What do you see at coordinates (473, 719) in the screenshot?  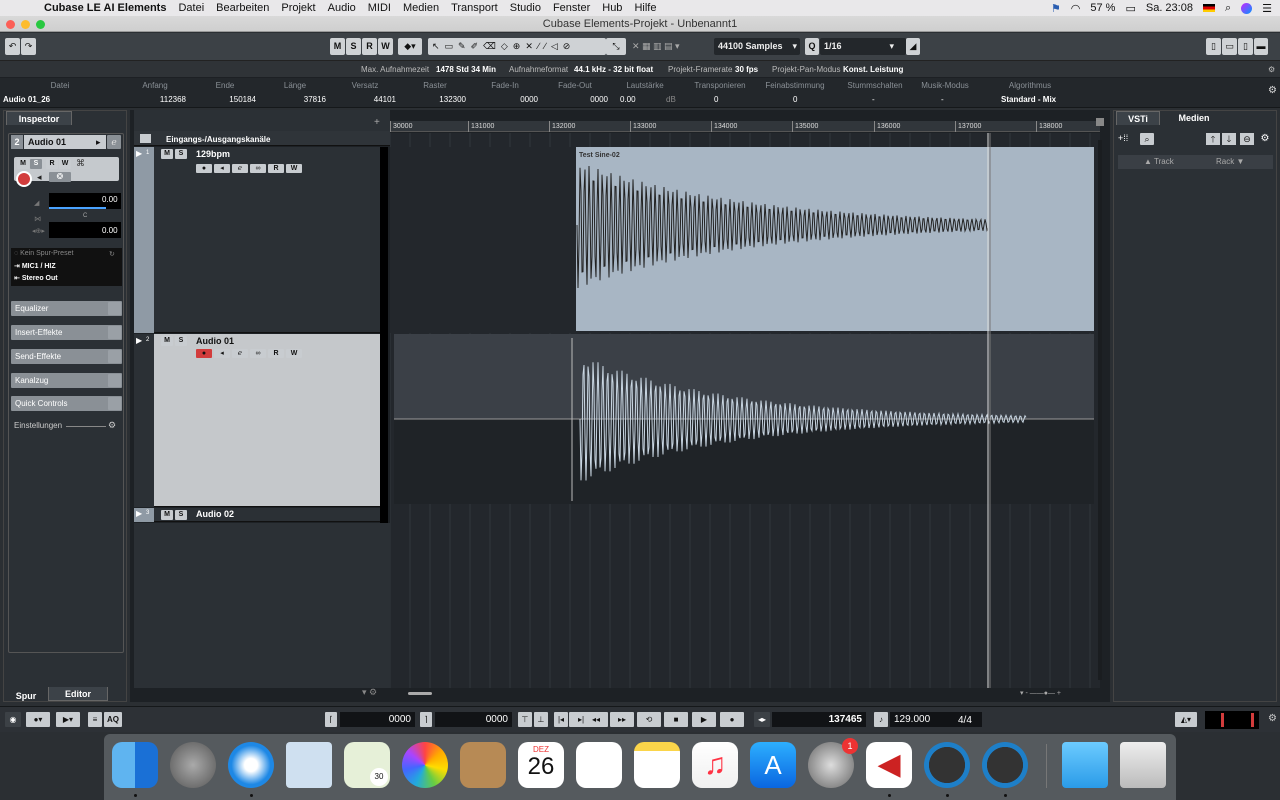 I see `right-locator-value: 0000` at bounding box center [473, 719].